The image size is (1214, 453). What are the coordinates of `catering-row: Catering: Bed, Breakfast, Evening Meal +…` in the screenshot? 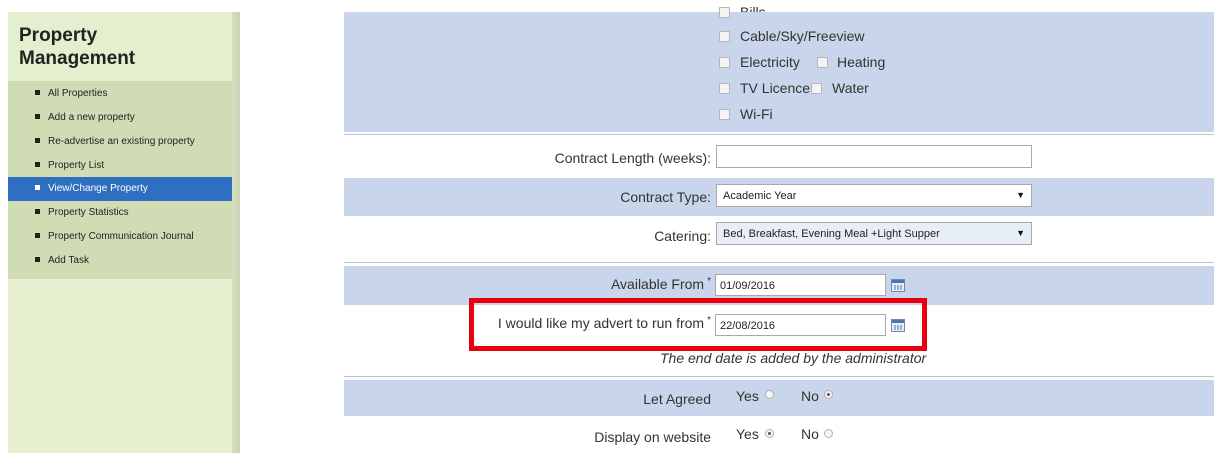 It's located at (779, 236).